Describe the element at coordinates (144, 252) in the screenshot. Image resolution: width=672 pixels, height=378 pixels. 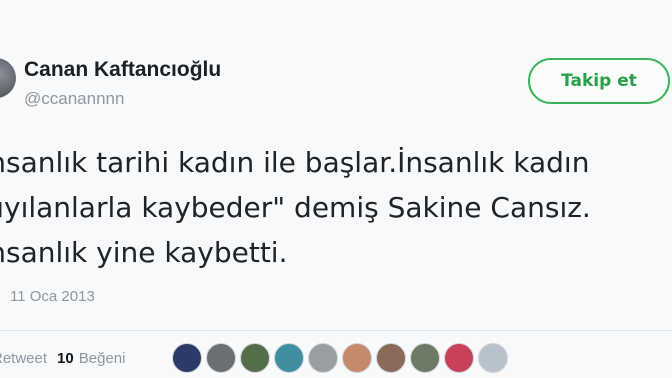
I see `tweet-text-line: İnsanlık yine kaybetti.` at that location.